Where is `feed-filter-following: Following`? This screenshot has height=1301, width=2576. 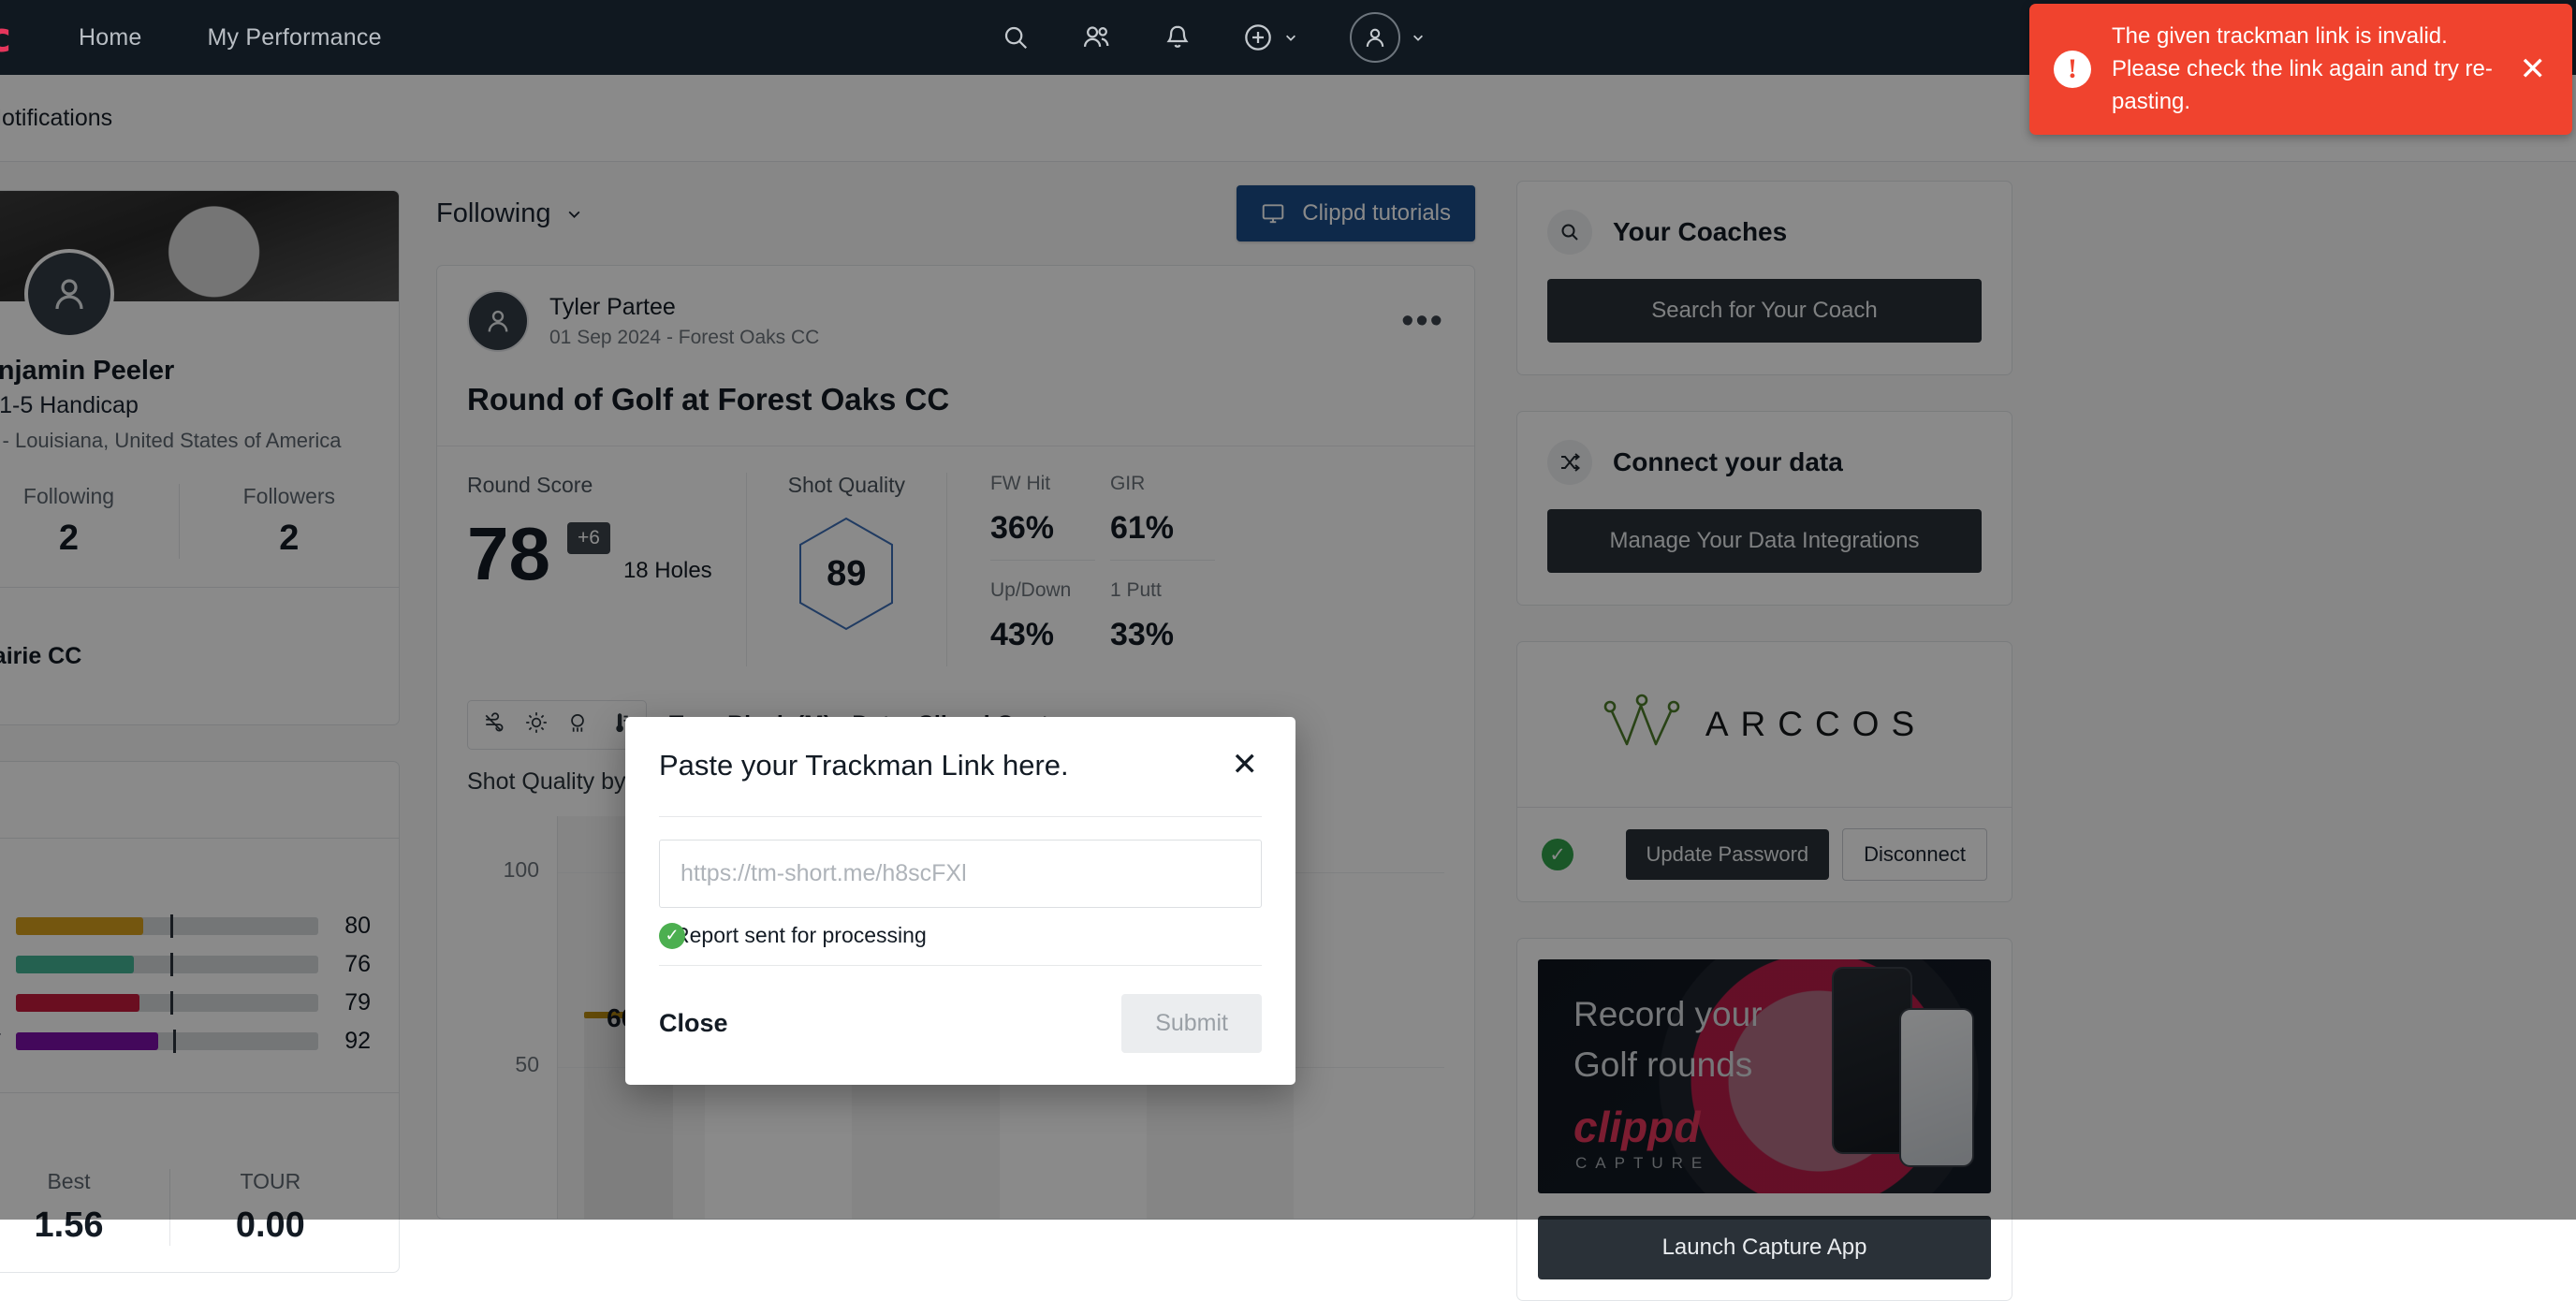 feed-filter-following: Following is located at coordinates (509, 213).